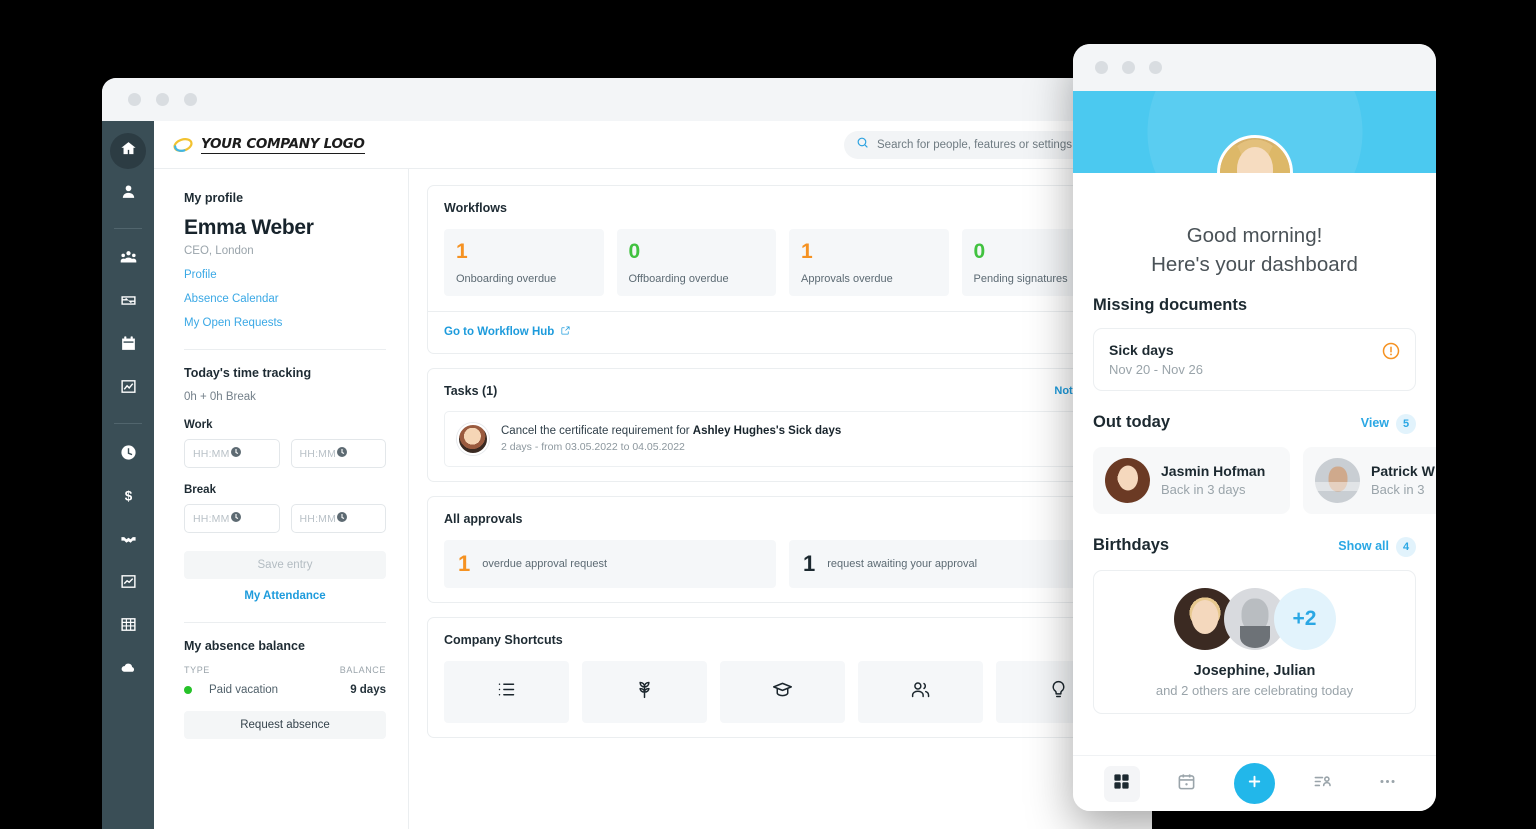  I want to click on workflow-hub-link: Go to Workflow Hub, so click(782, 332).